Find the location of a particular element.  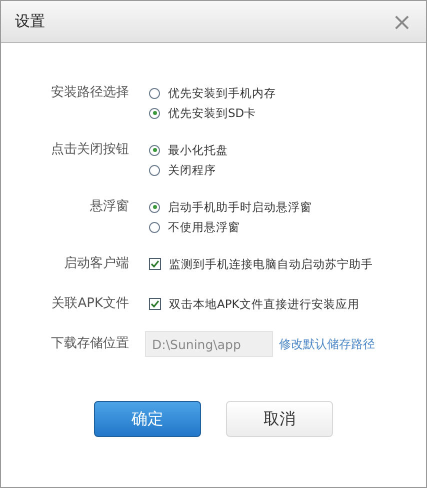

setting-label: 关联APK文件 is located at coordinates (89, 304).